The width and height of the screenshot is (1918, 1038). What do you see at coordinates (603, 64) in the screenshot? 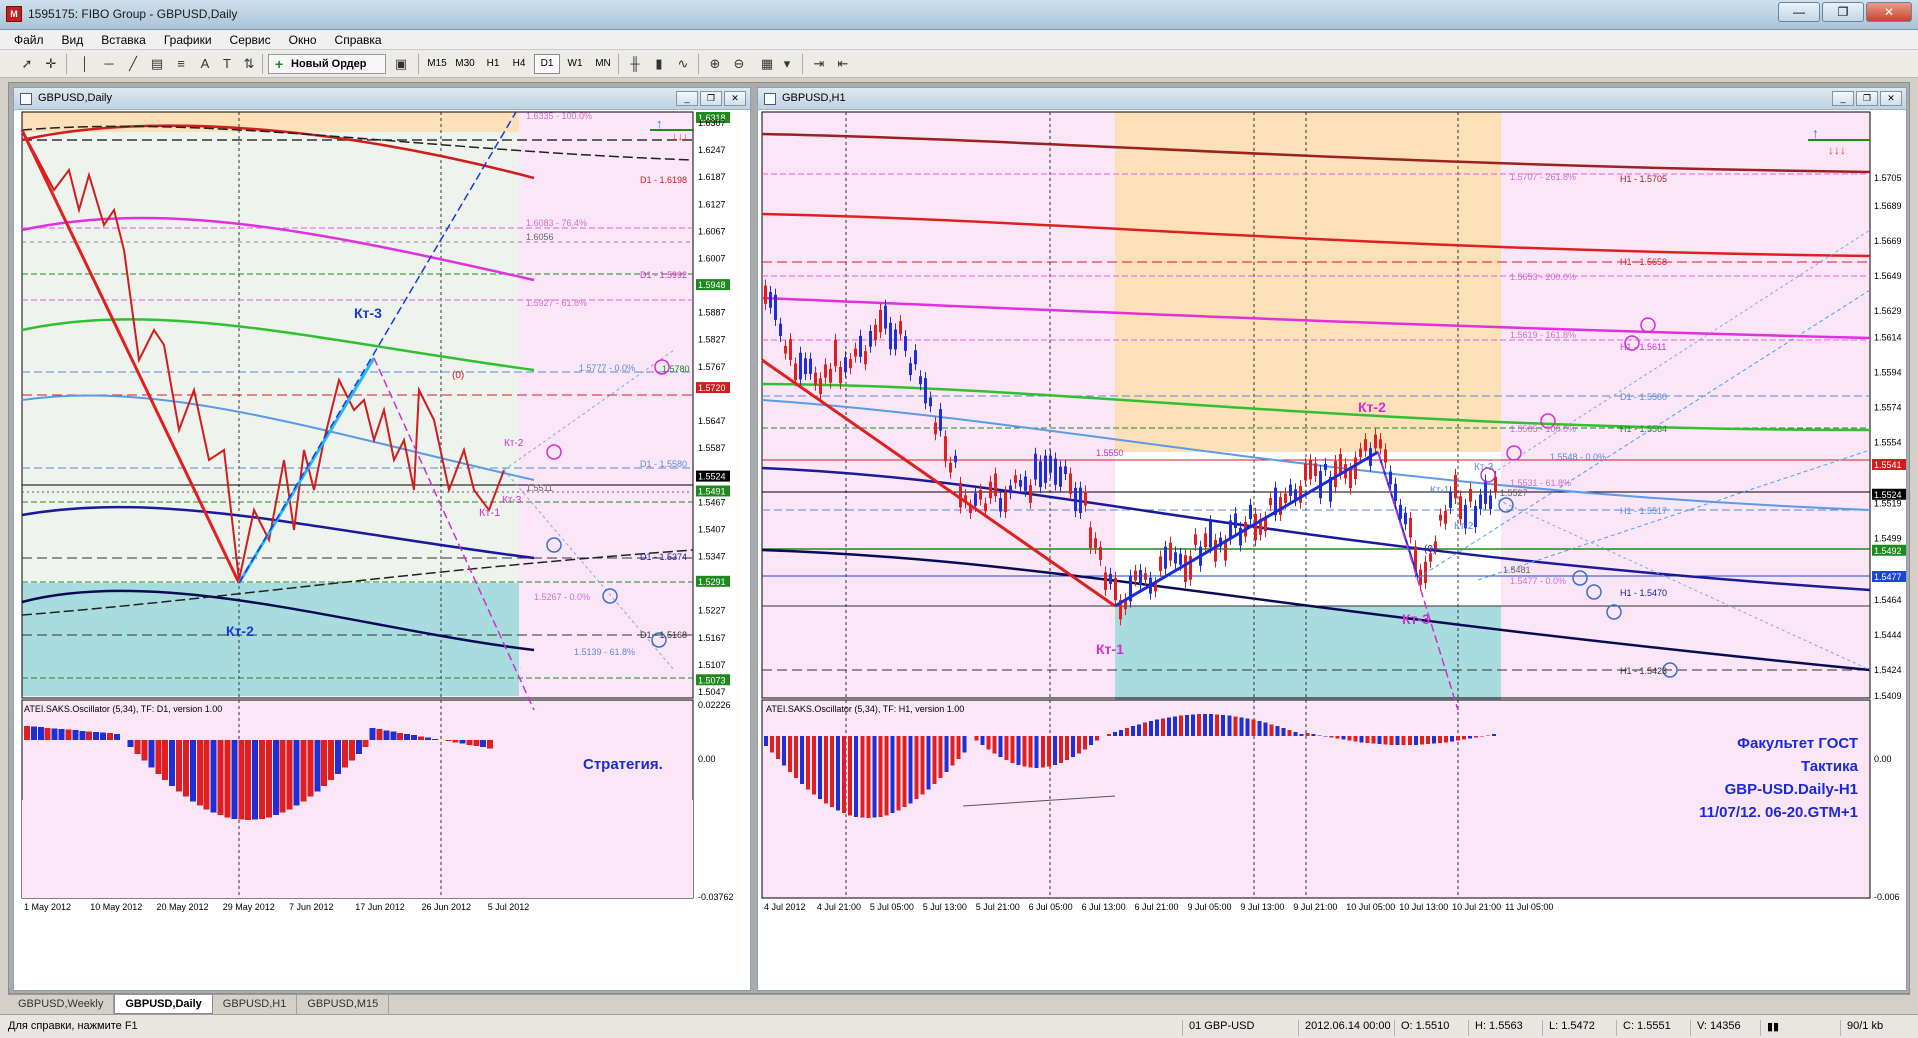
I see `tf-mn-button: MN` at bounding box center [603, 64].